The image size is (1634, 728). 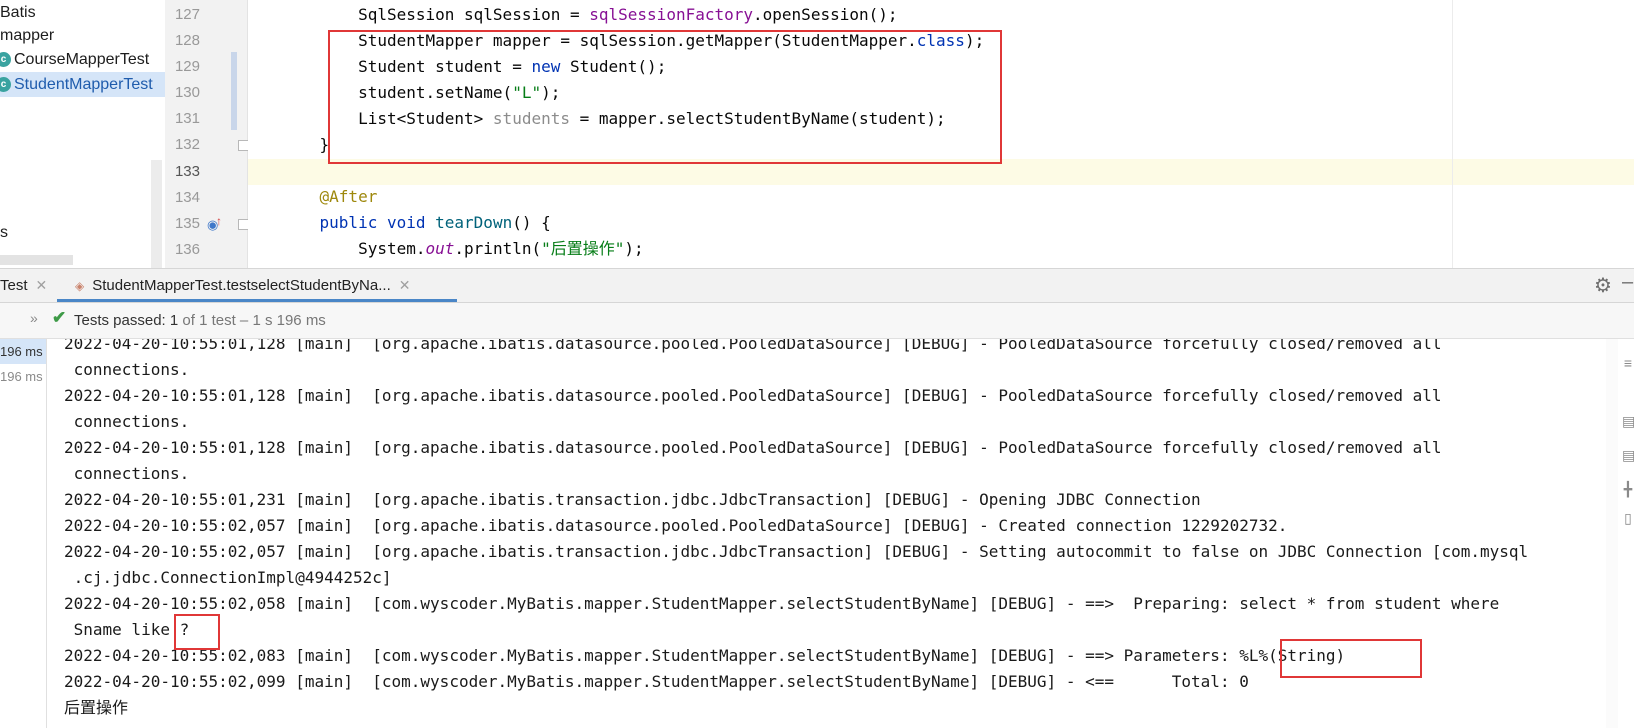 What do you see at coordinates (187, 197) in the screenshot?
I see `line-number: 134` at bounding box center [187, 197].